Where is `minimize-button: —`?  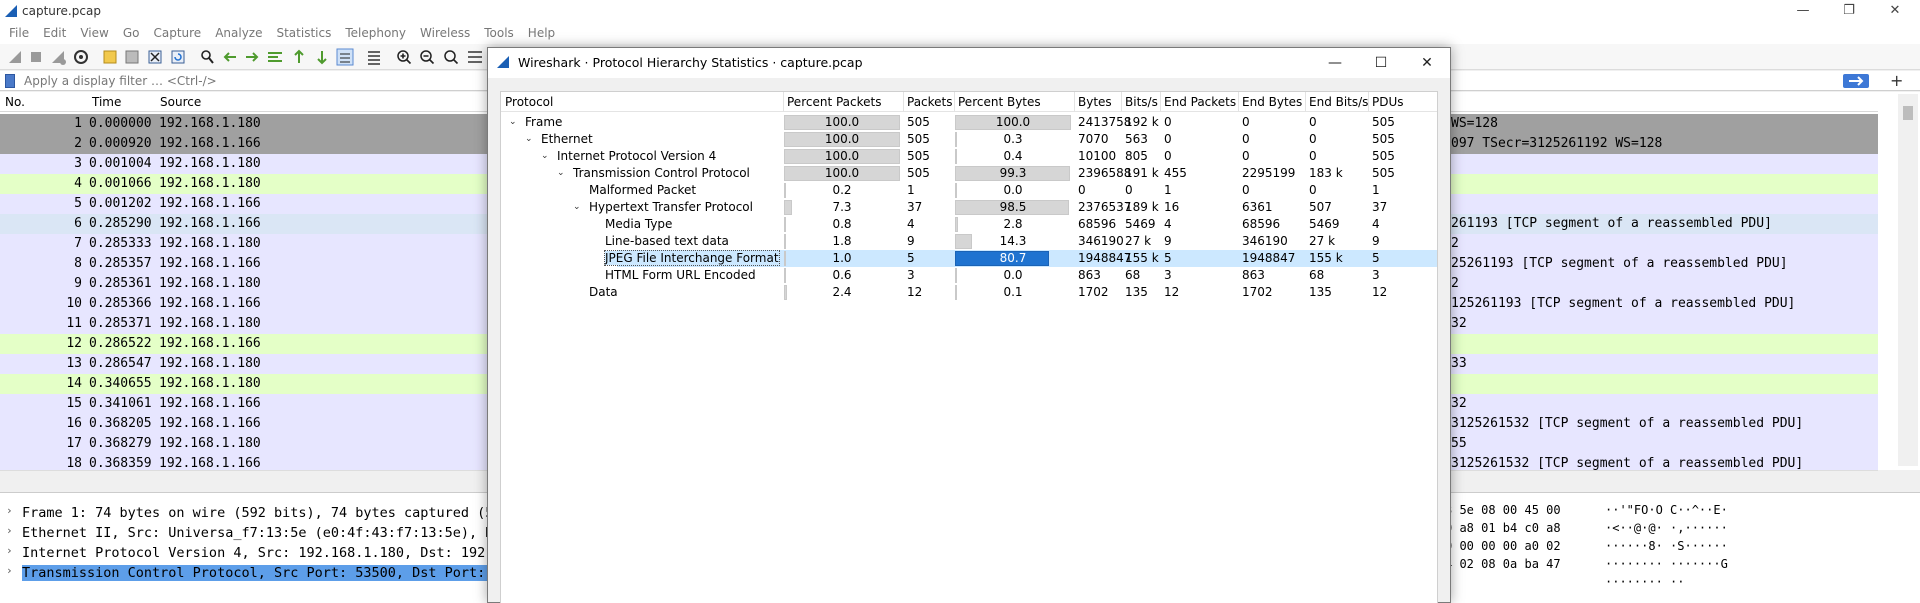
minimize-button: — is located at coordinates (1803, 12).